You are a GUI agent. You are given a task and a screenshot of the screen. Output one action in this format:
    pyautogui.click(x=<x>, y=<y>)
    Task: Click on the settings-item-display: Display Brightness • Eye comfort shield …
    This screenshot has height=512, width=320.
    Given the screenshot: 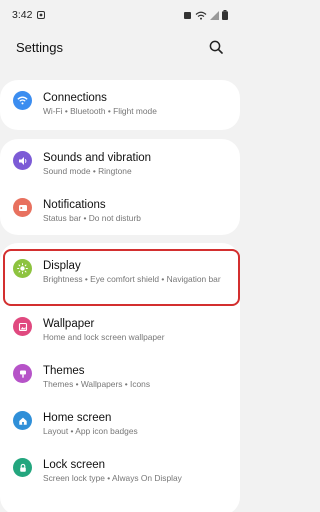 What is the action you would take?
    pyautogui.click(x=120, y=272)
    